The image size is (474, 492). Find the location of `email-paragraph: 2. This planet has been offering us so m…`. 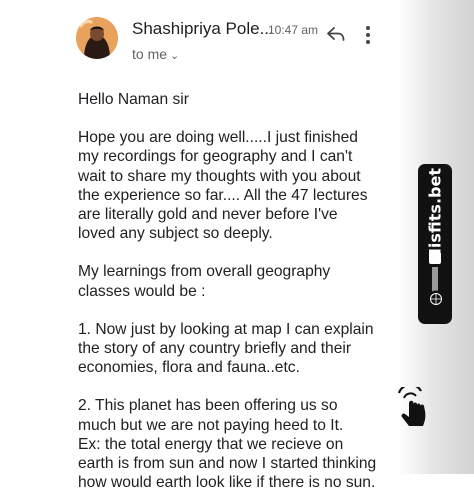

email-paragraph: 2. This planet has been offering us so m… is located at coordinates (227, 444).